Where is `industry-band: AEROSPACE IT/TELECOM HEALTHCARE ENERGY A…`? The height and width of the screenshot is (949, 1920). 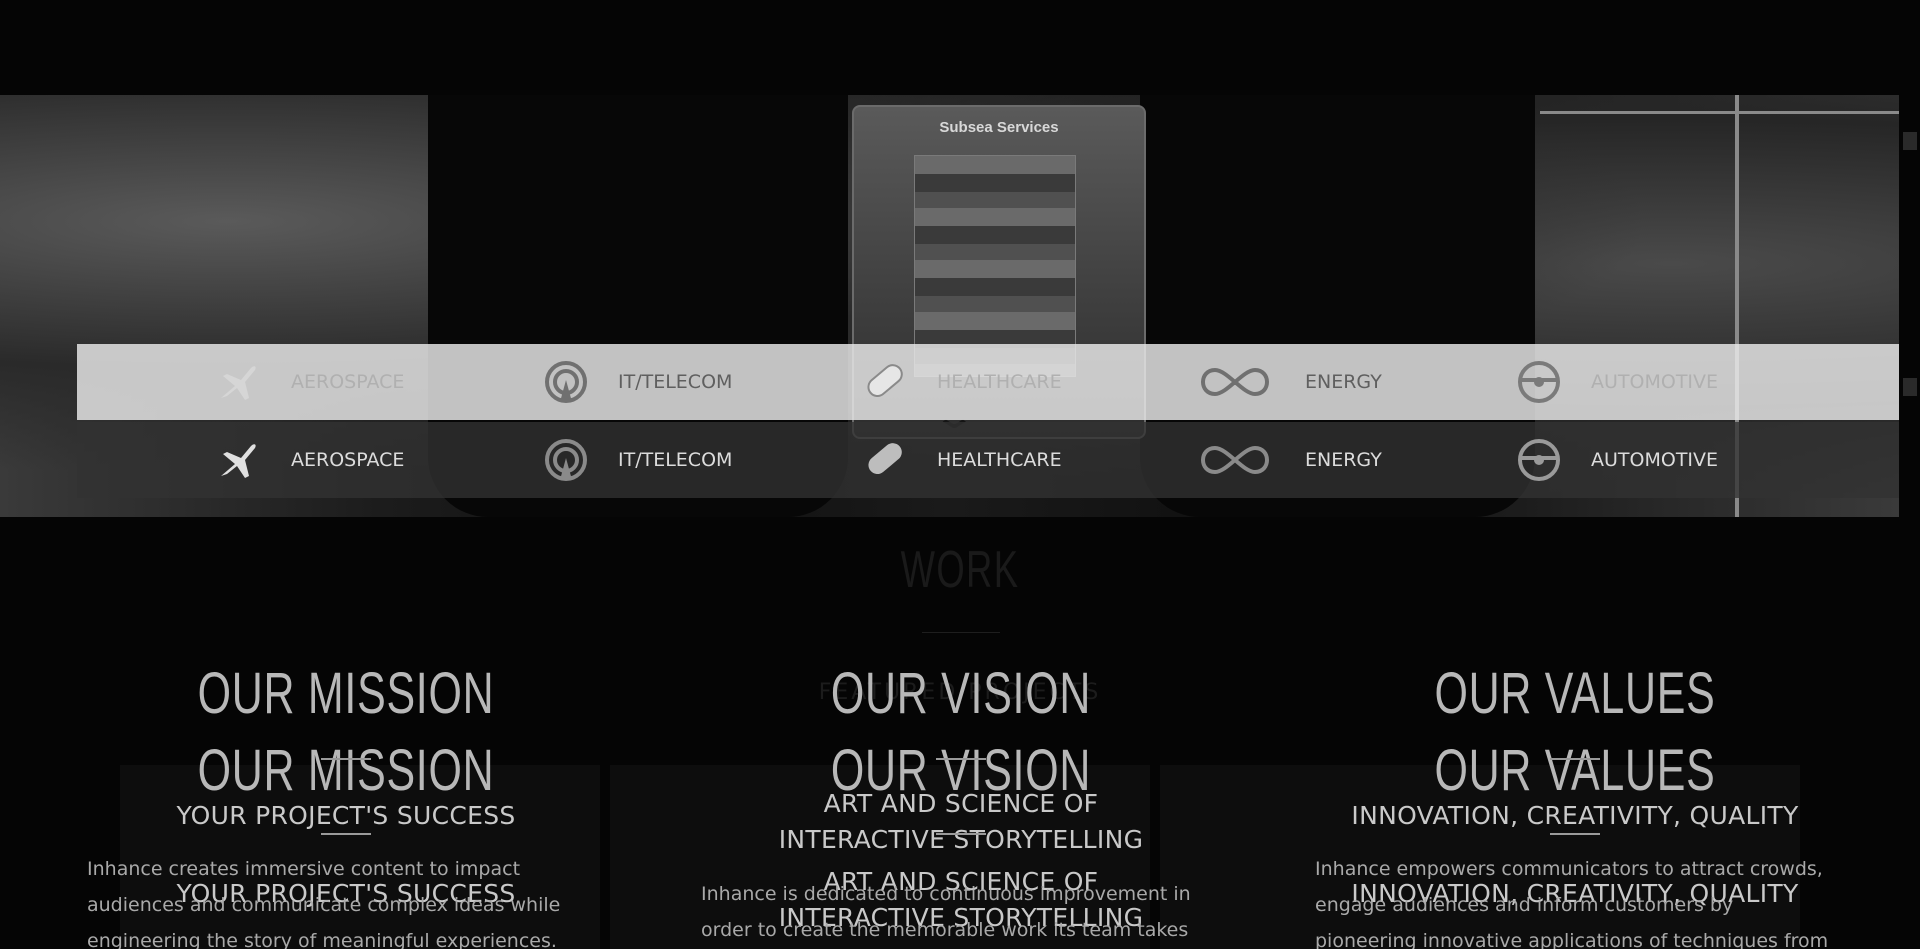 industry-band: AEROSPACE IT/TELECOM HEALTHCARE ENERGY A… is located at coordinates (988, 460).